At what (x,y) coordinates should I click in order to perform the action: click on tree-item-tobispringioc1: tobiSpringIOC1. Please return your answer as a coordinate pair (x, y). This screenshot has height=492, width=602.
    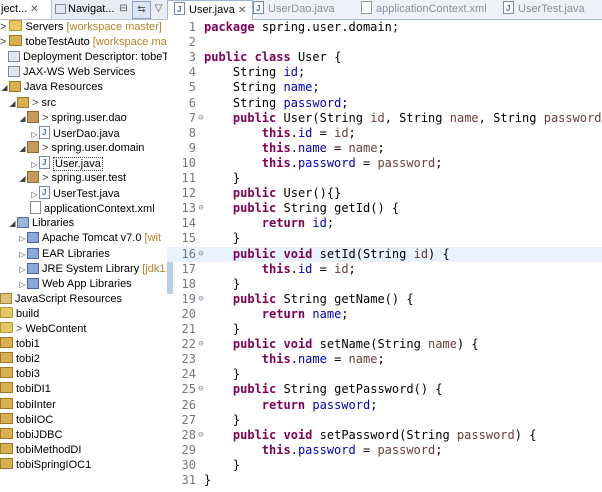
    Looking at the image, I should click on (45, 465).